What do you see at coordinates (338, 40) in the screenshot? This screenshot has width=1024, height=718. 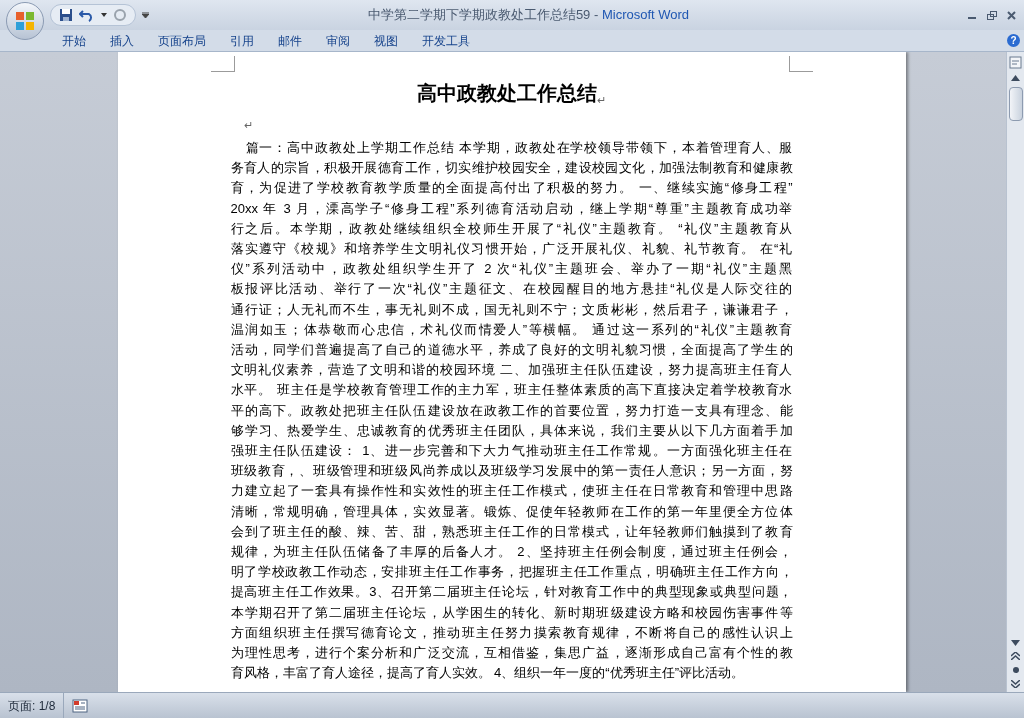 I see `ribbon-tab: 审阅` at bounding box center [338, 40].